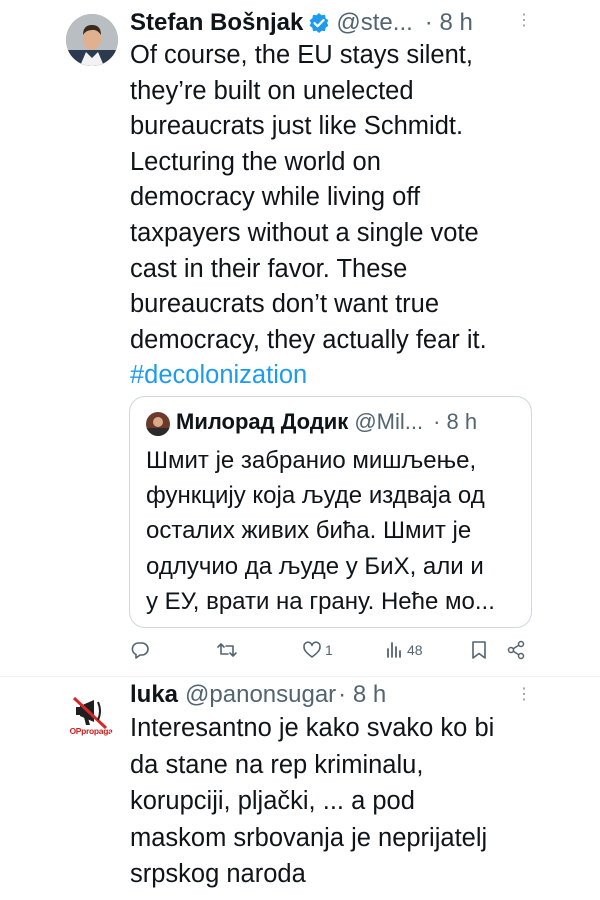 The width and height of the screenshot is (600, 900). What do you see at coordinates (308, 376) in the screenshot?
I see `hashtag-link: #decolonization` at bounding box center [308, 376].